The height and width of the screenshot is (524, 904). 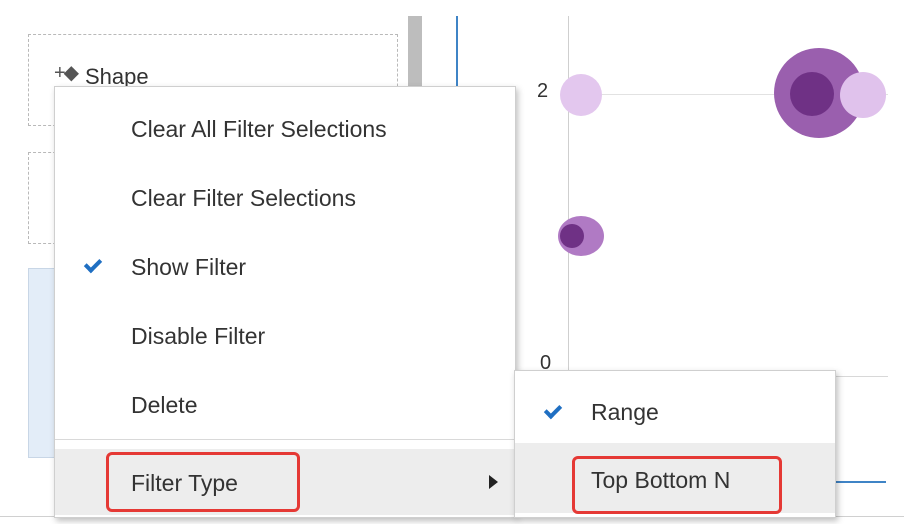 What do you see at coordinates (285, 439) in the screenshot?
I see `menu-separator` at bounding box center [285, 439].